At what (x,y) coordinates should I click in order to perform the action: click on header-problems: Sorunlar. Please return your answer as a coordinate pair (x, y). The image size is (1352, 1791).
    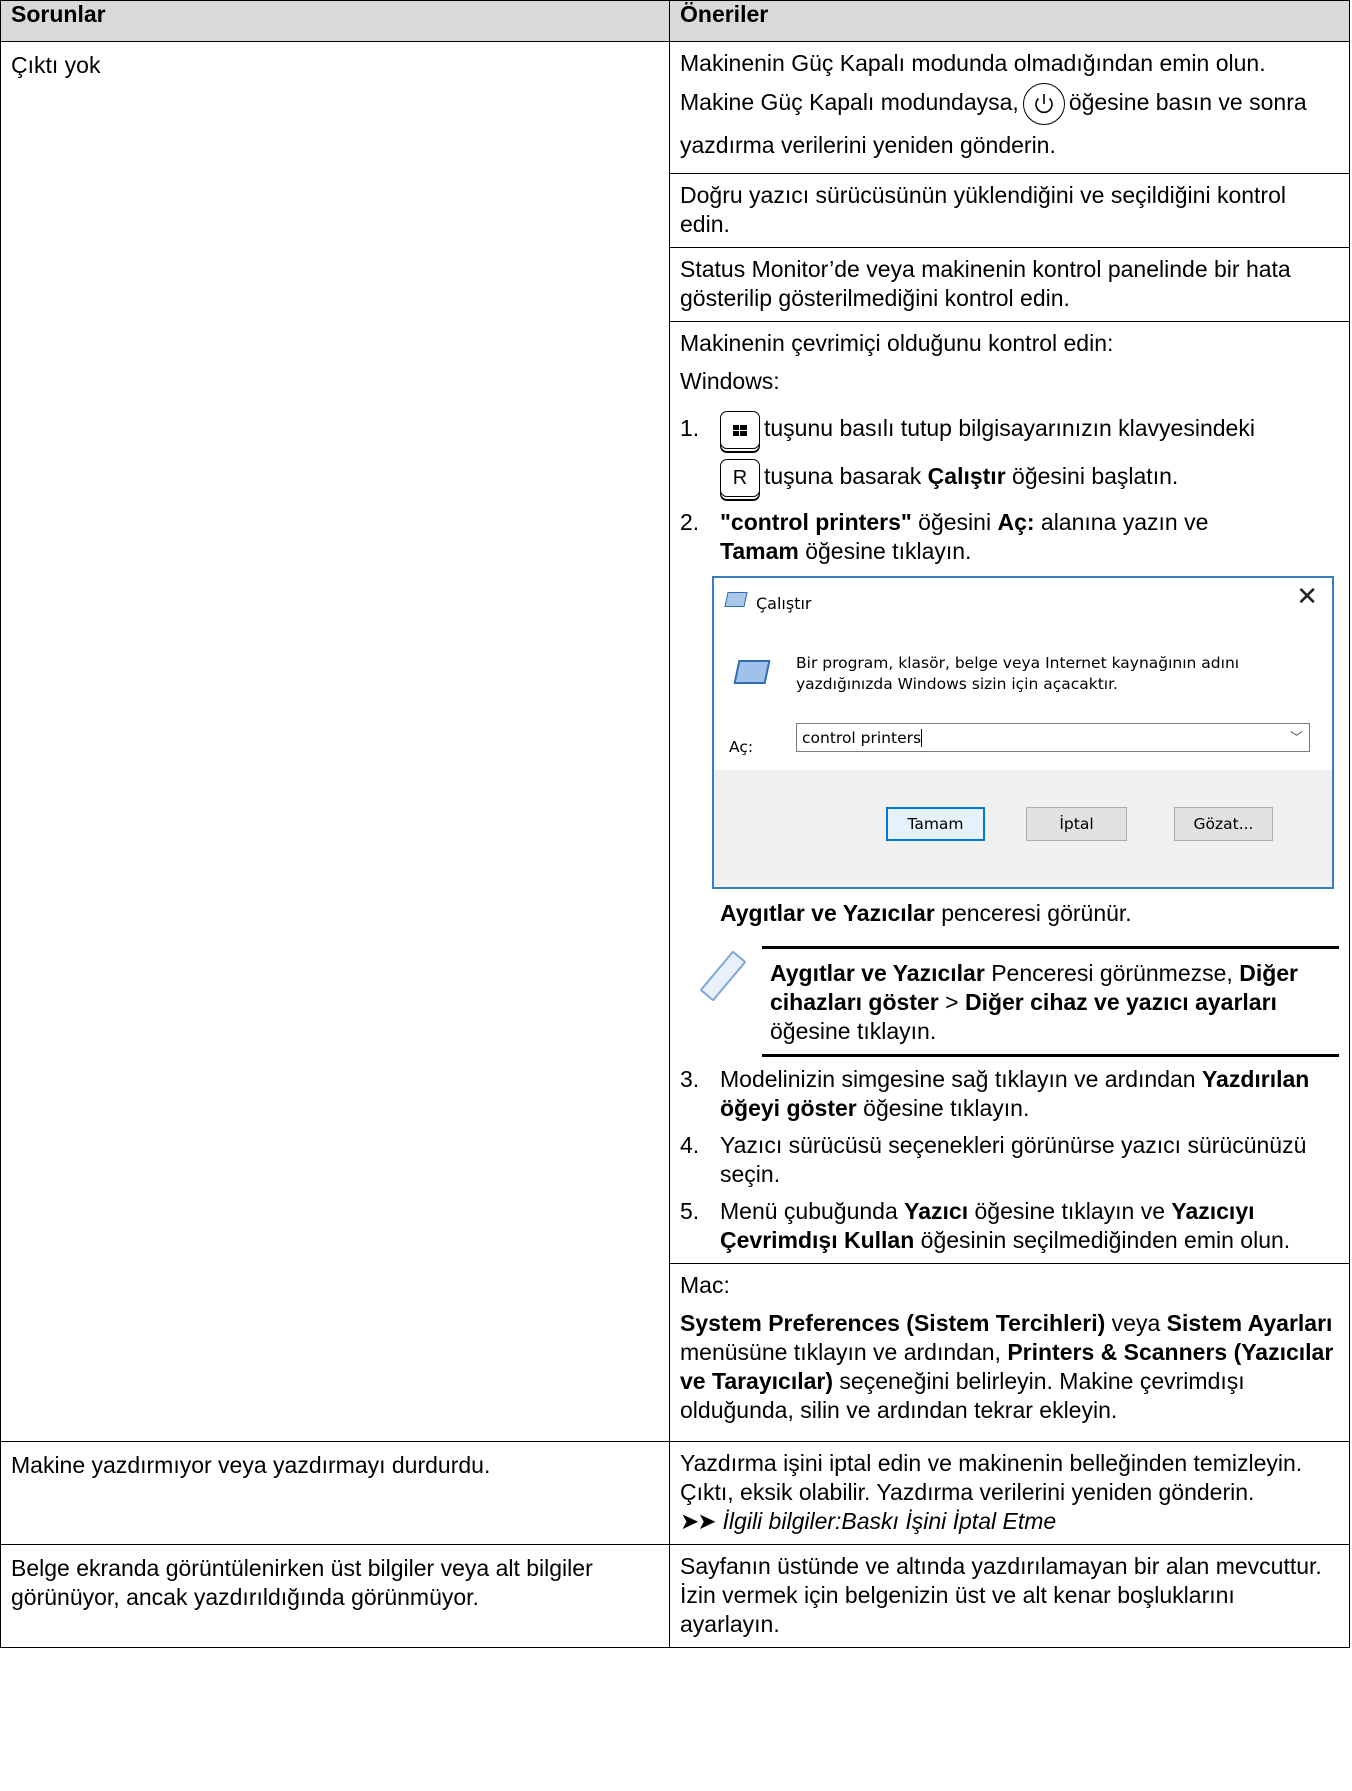
    Looking at the image, I should click on (335, 21).